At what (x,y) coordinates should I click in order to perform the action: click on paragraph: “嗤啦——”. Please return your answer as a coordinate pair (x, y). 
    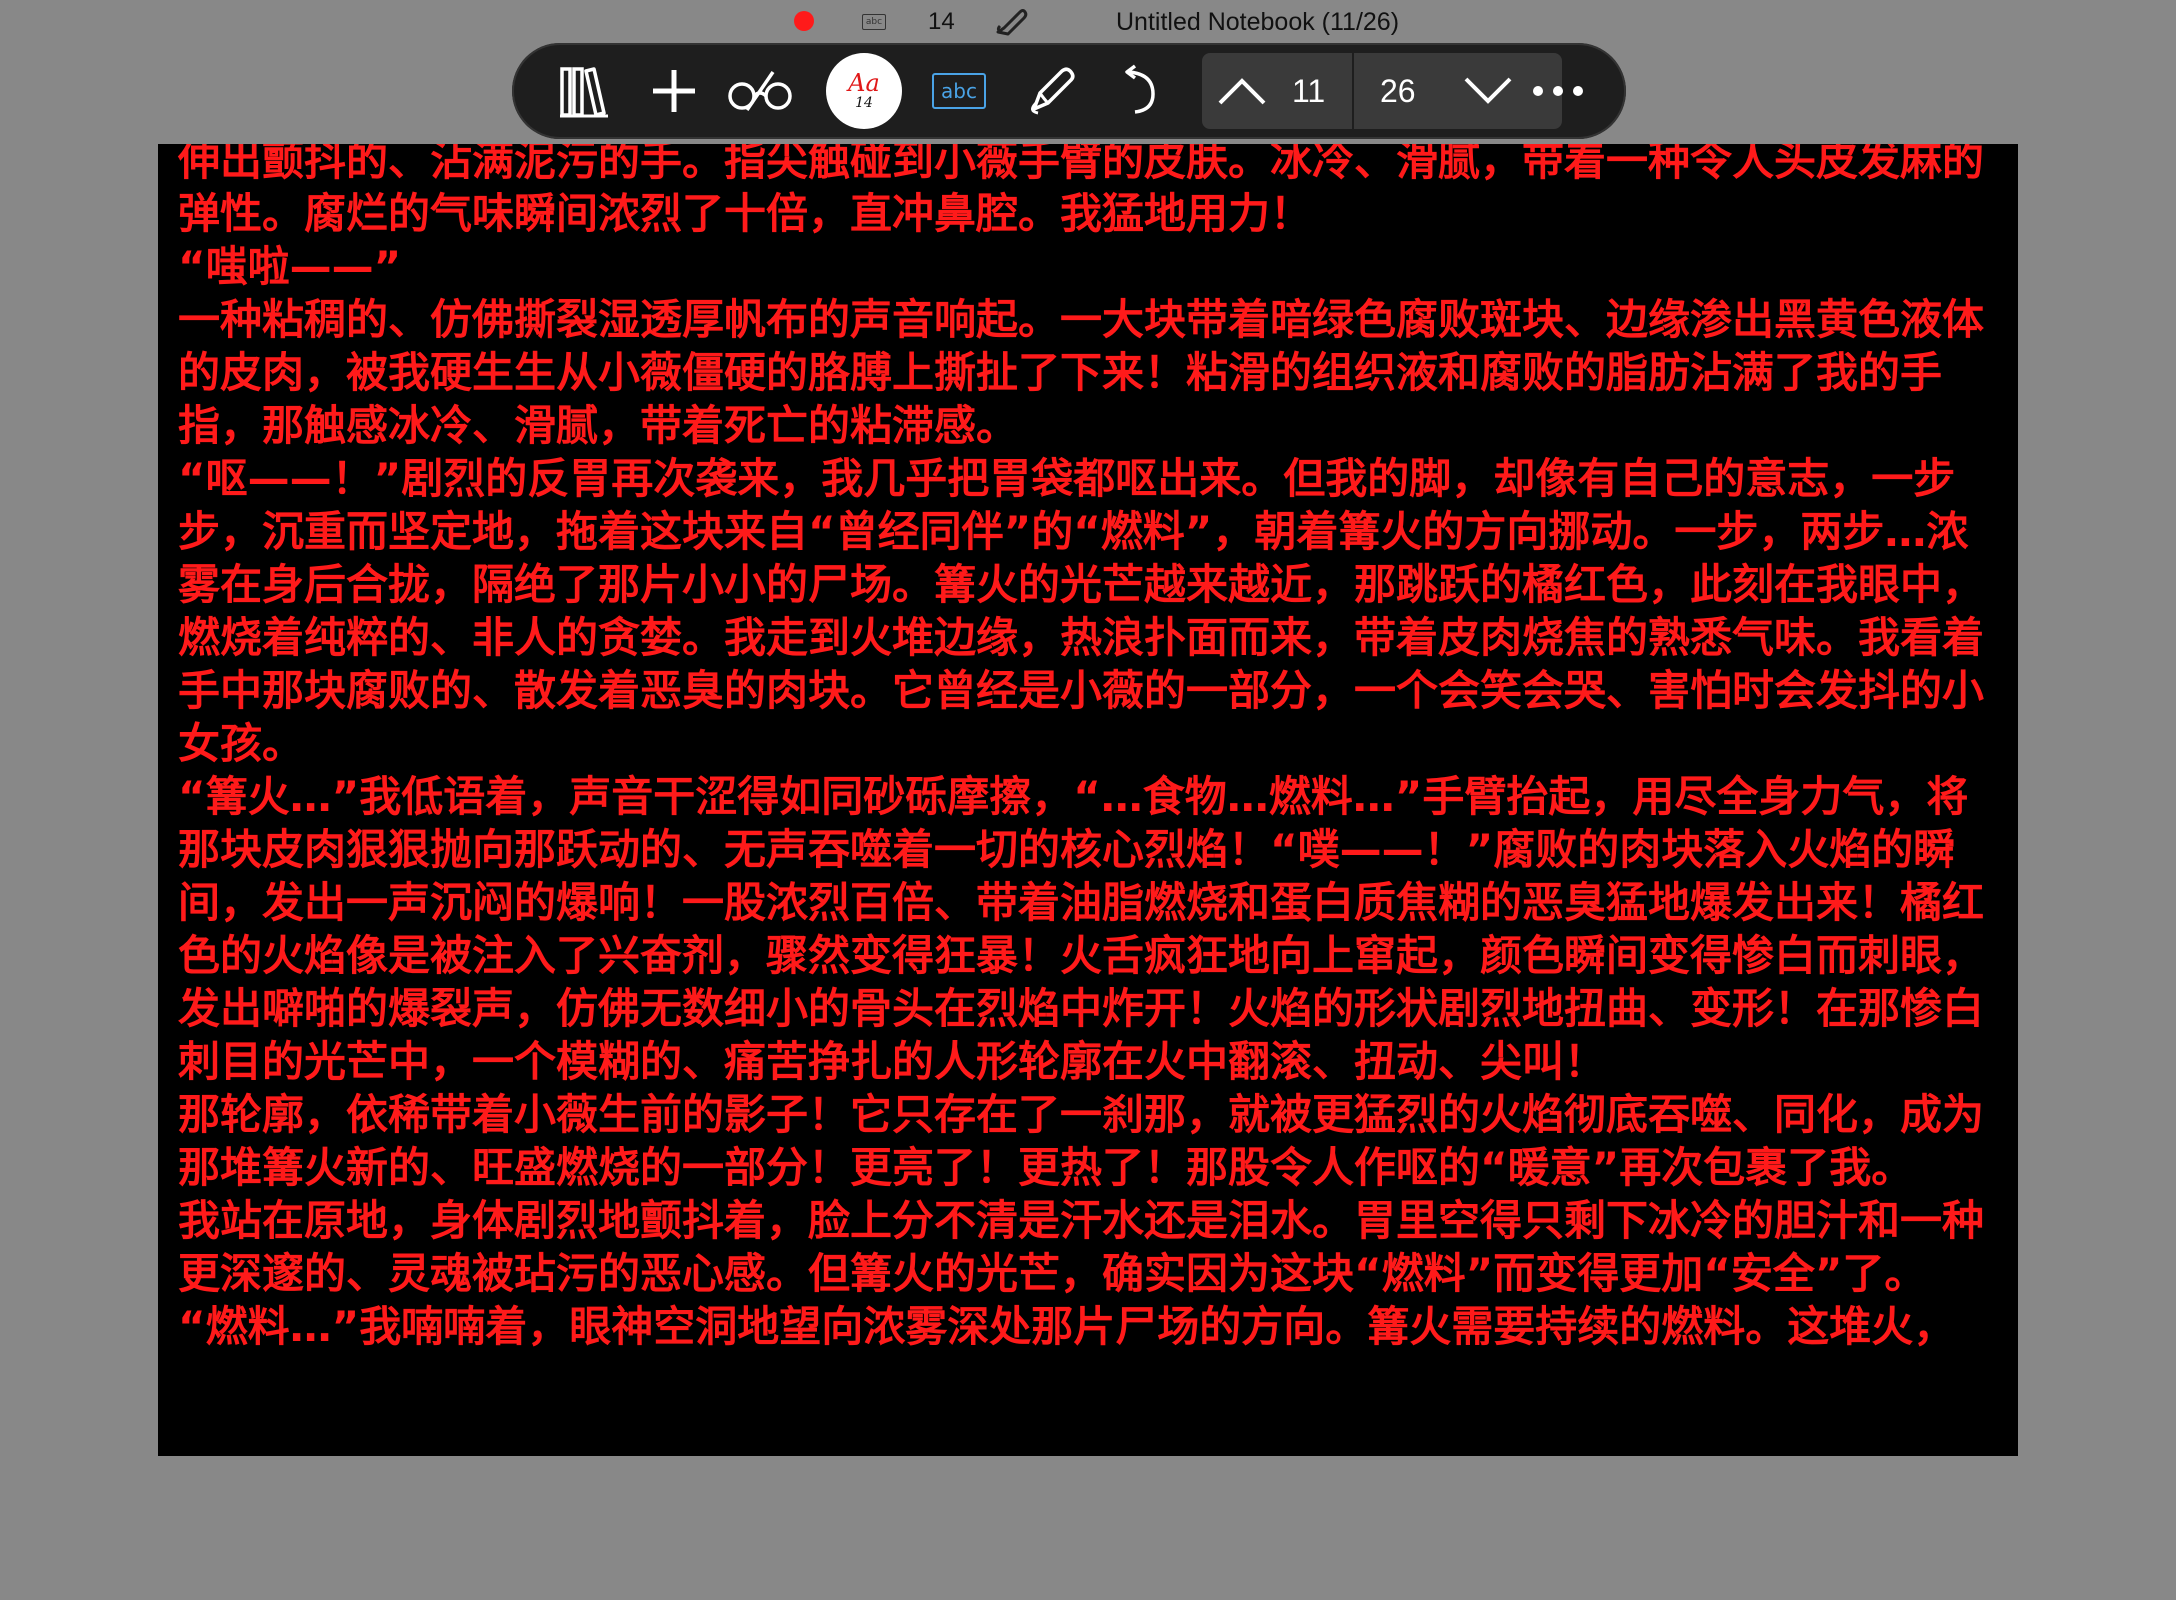
    Looking at the image, I should click on (290, 266).